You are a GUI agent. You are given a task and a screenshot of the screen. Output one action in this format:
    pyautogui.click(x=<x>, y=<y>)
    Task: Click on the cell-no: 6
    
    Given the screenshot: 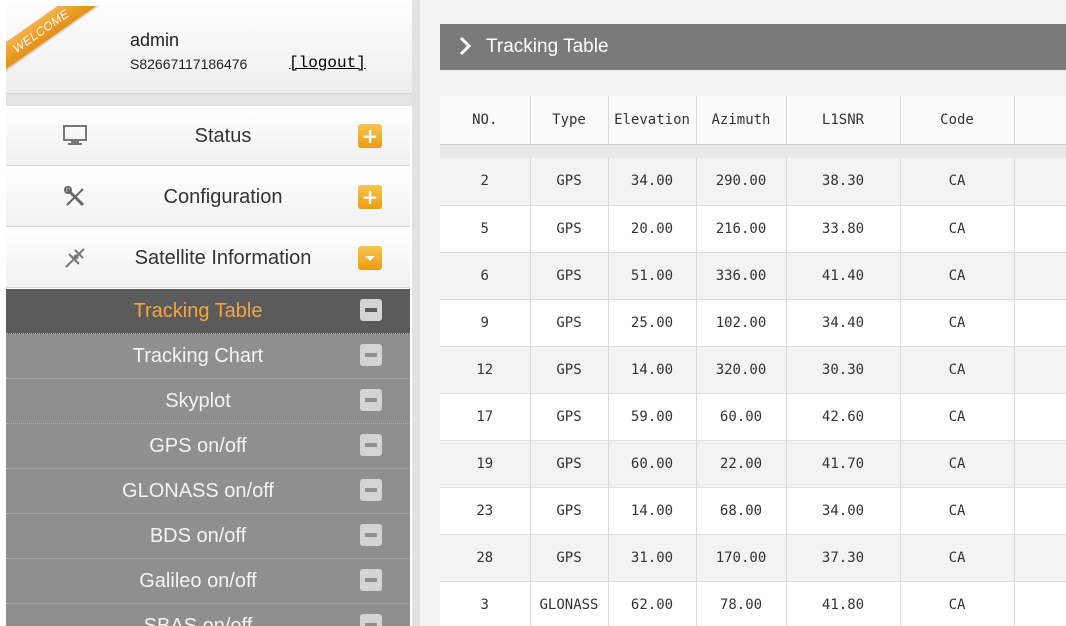 What is the action you would take?
    pyautogui.click(x=485, y=276)
    